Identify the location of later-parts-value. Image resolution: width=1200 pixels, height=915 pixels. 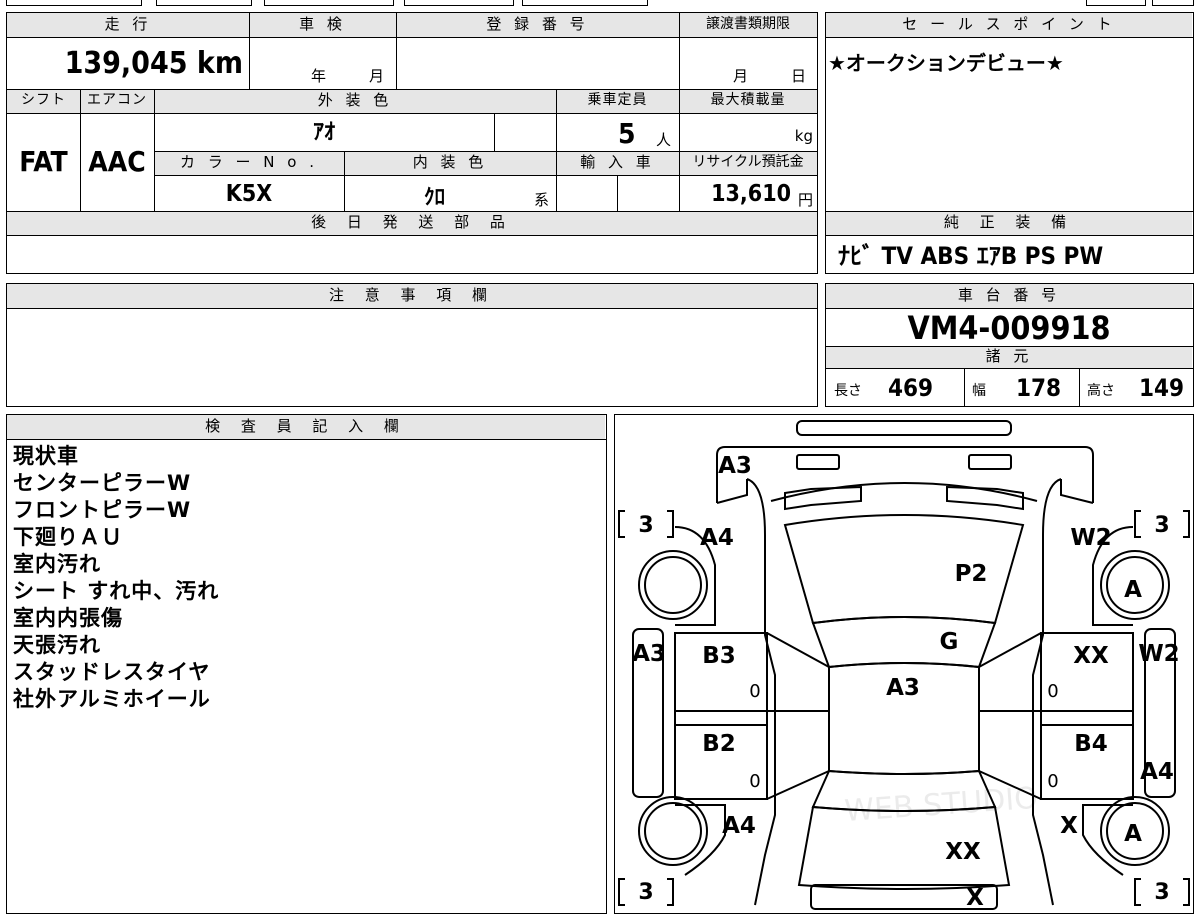
(412, 254).